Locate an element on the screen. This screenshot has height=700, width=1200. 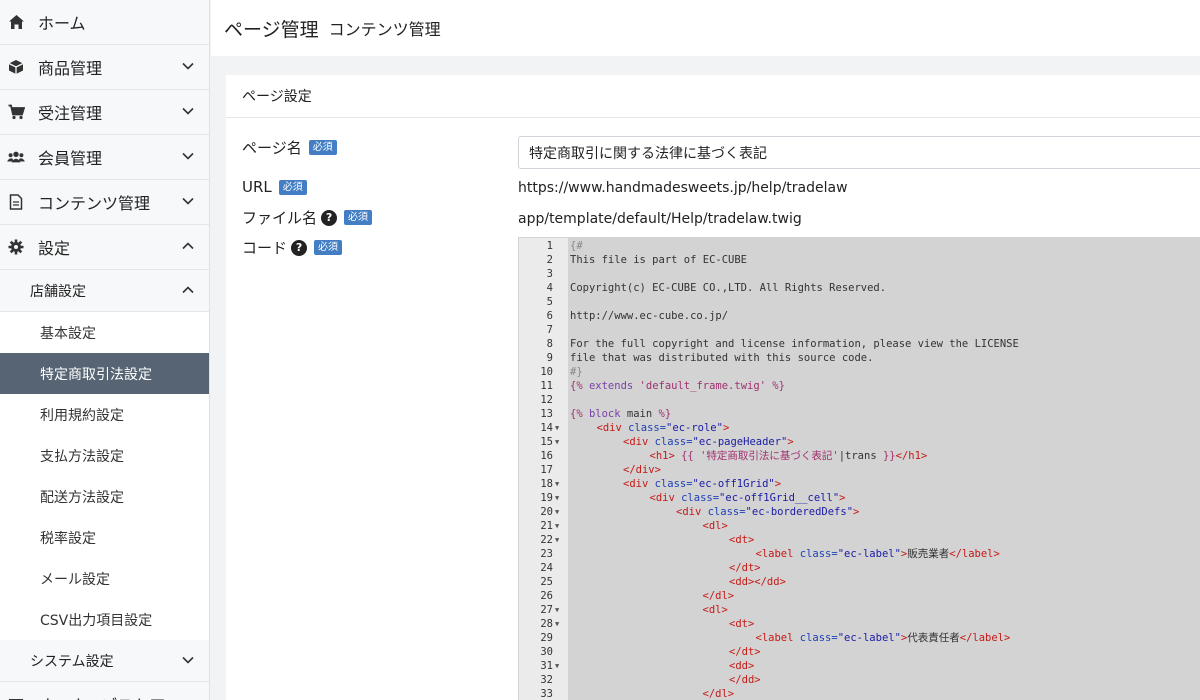
code-line: 22 ▼ <dt> is located at coordinates (859, 540).